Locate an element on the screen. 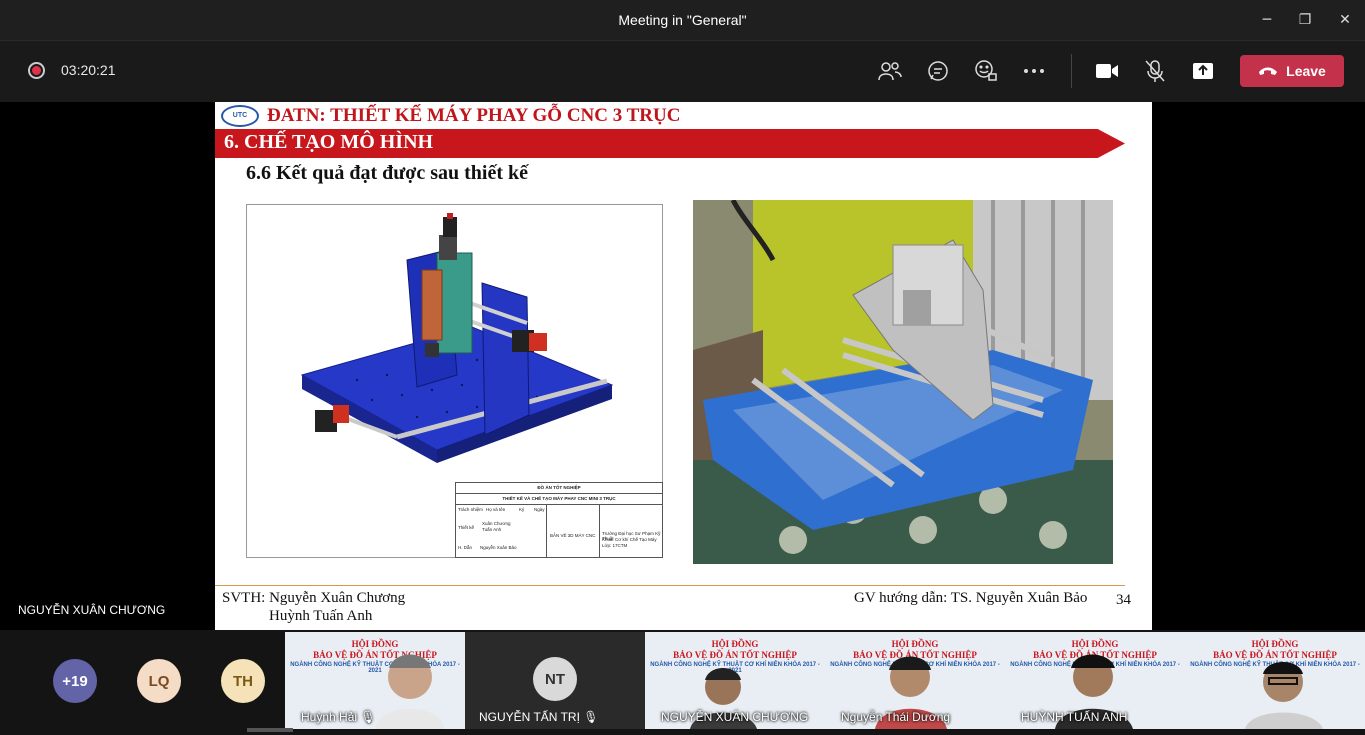 The height and width of the screenshot is (735, 1365). title-block-name-2: Tuấn Anh is located at coordinates (492, 529).